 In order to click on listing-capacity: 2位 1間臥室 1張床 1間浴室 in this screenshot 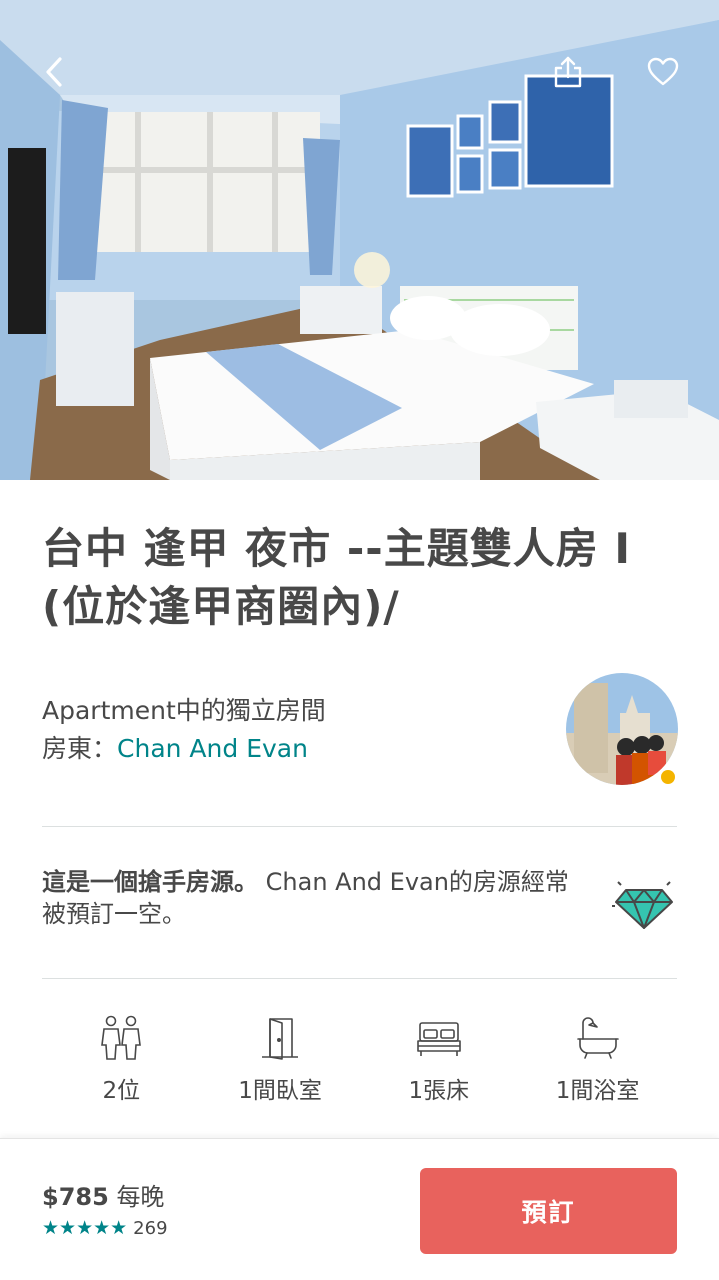, I will do `click(359, 1062)`.